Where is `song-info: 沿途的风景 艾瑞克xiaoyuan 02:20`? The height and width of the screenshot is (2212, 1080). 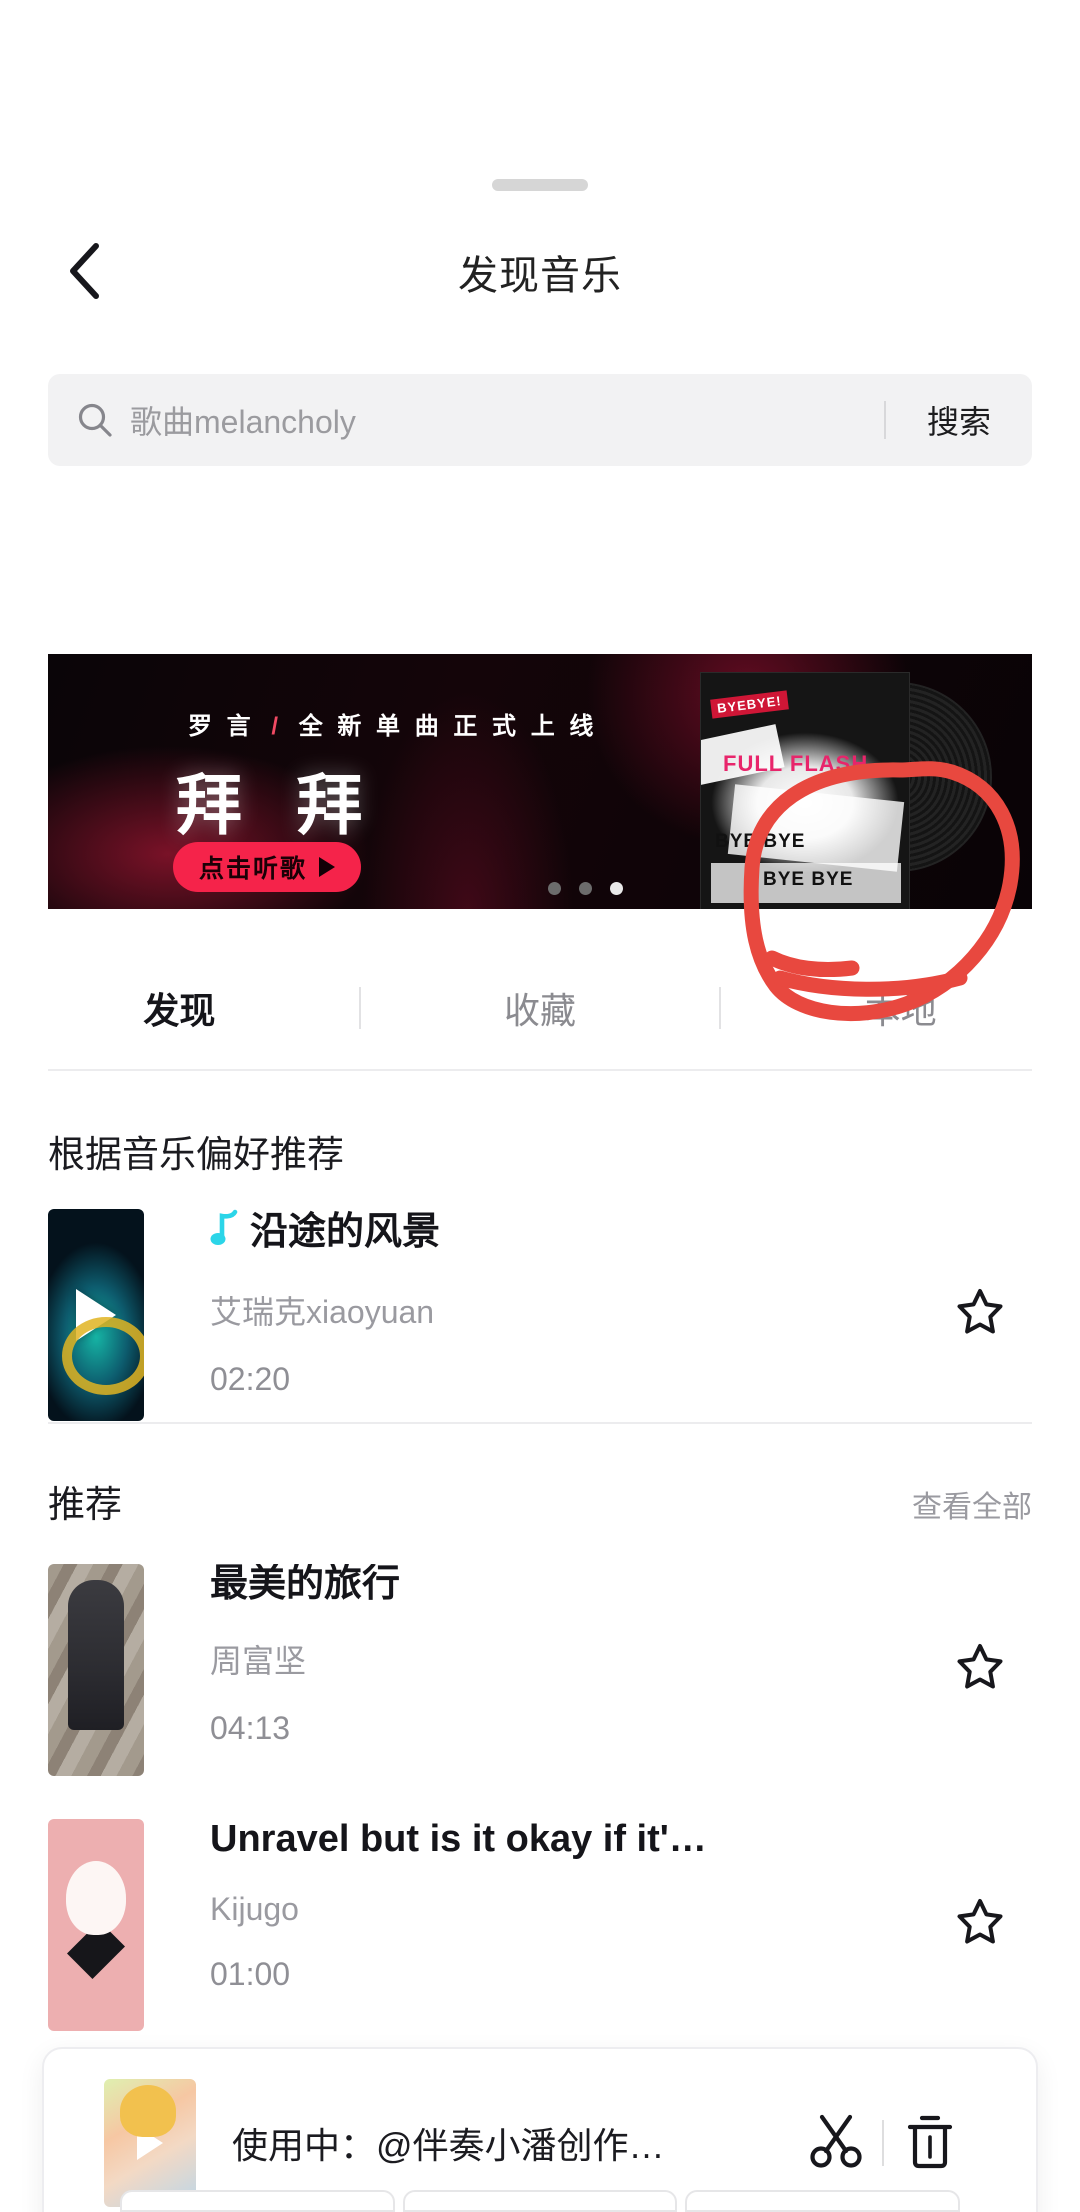 song-info: 沿途的风景 艾瑞克xiaoyuan 02:20 is located at coordinates (546, 1303).